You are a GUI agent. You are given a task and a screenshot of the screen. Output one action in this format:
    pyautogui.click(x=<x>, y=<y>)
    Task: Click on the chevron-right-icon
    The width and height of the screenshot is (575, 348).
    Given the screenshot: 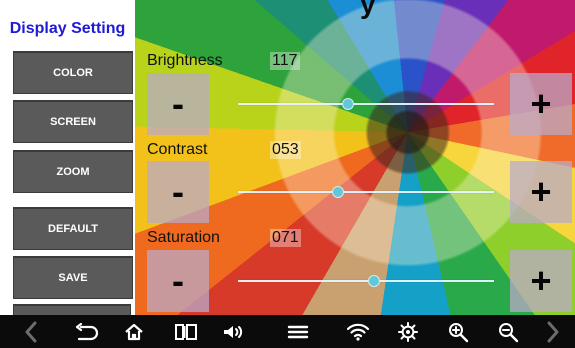 What is the action you would take?
    pyautogui.click(x=553, y=331)
    